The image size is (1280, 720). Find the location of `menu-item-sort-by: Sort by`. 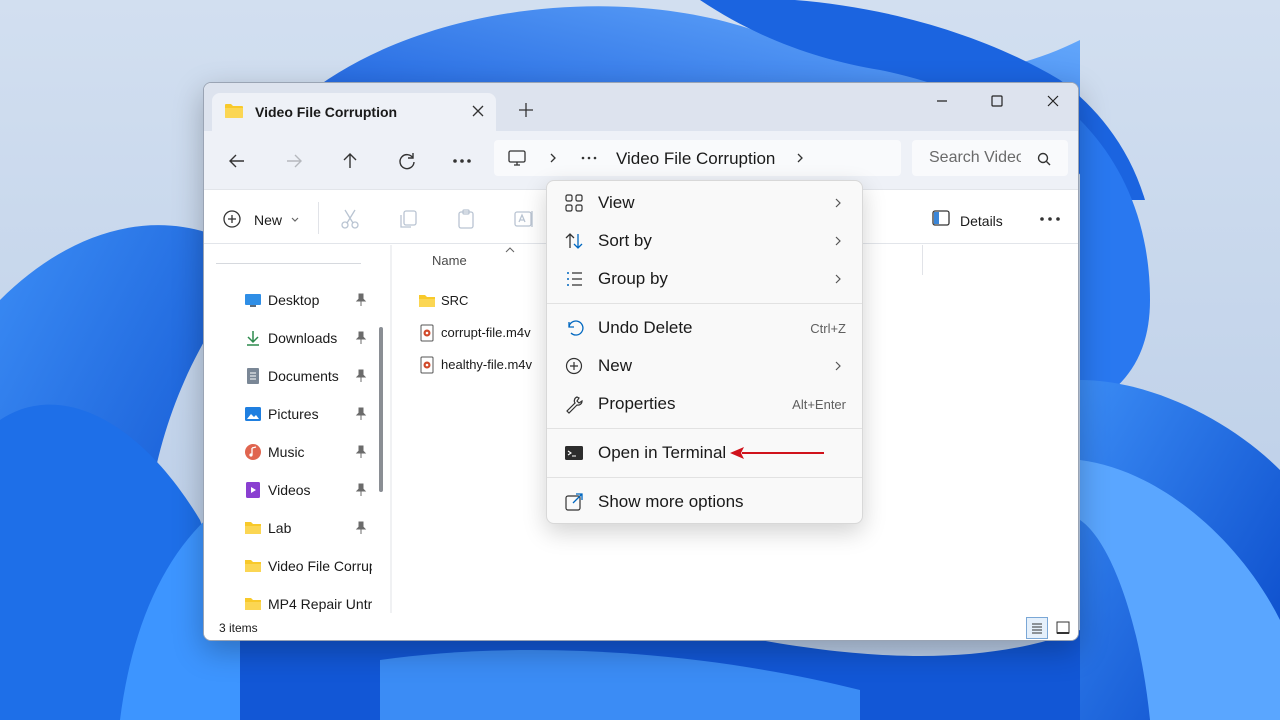

menu-item-sort-by: Sort by is located at coordinates (705, 241).